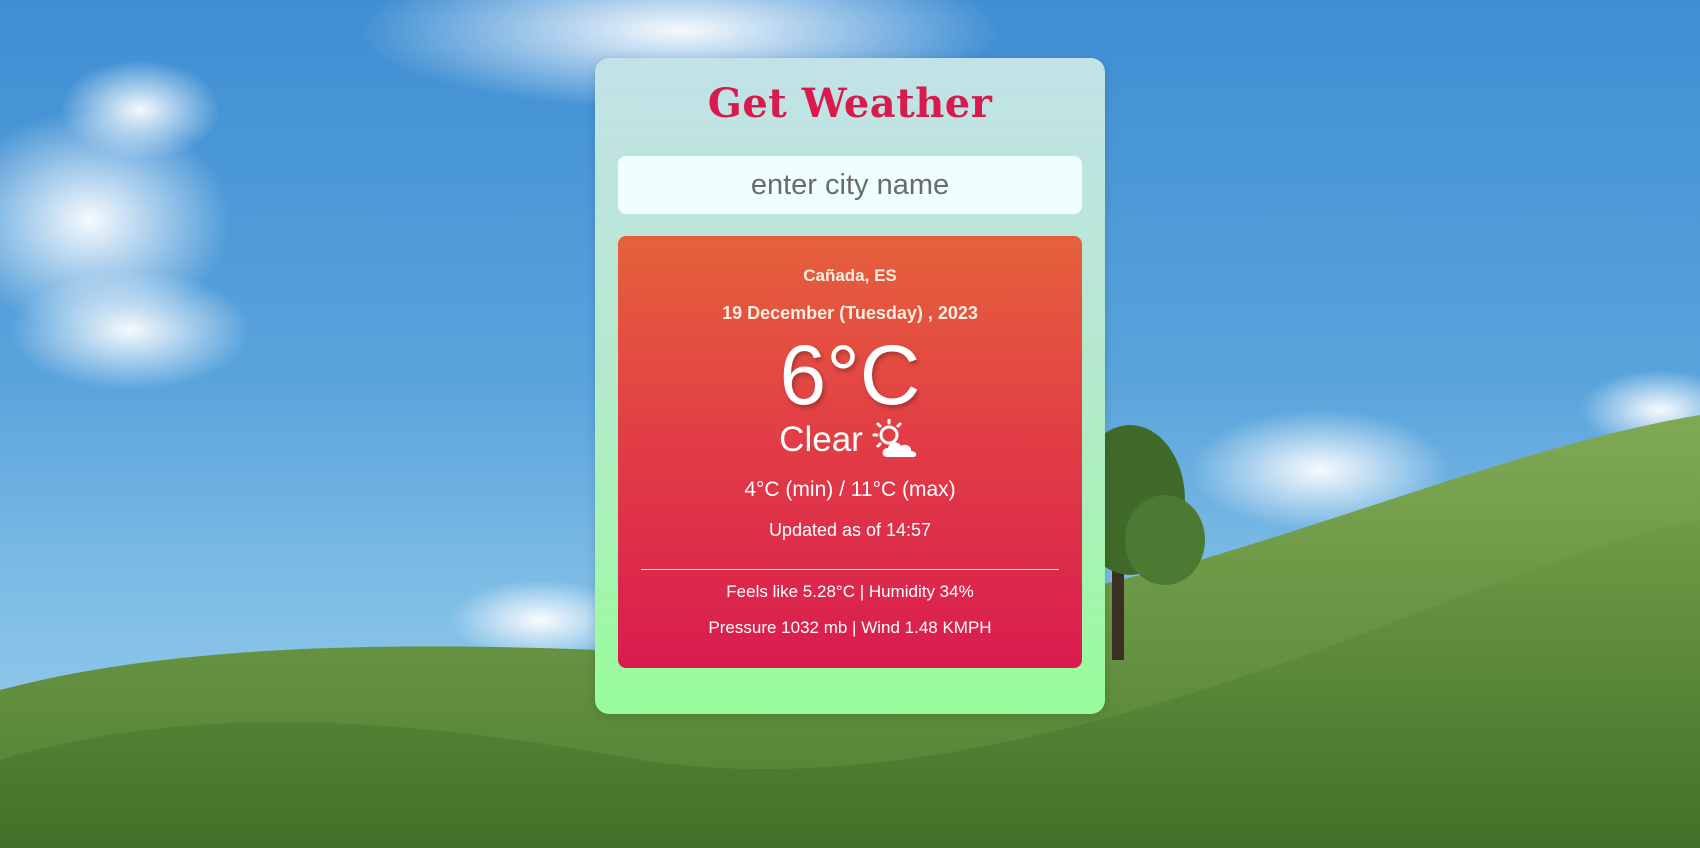 The height and width of the screenshot is (848, 1700). Describe the element at coordinates (850, 489) in the screenshot. I see `min-max-temperature: 4°C (min) / 11°C (max)` at that location.